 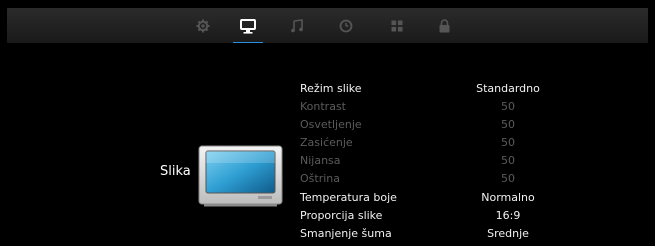 I want to click on category-label: Slika, so click(x=175, y=171).